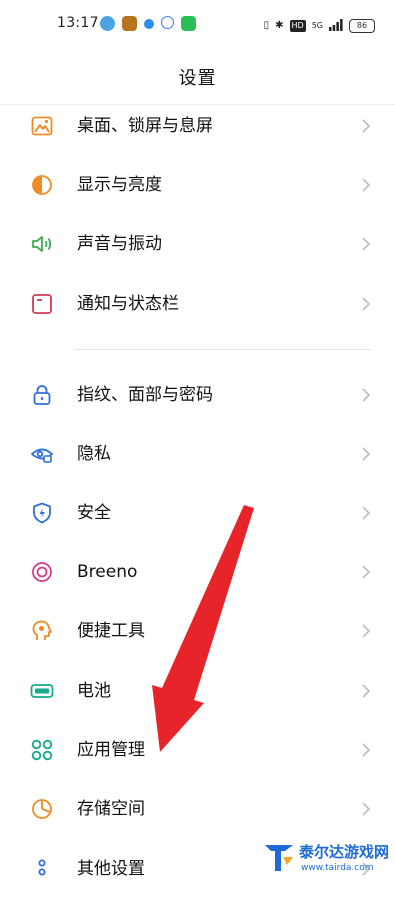 The width and height of the screenshot is (395, 897). I want to click on wallpaper-icon, so click(42, 126).